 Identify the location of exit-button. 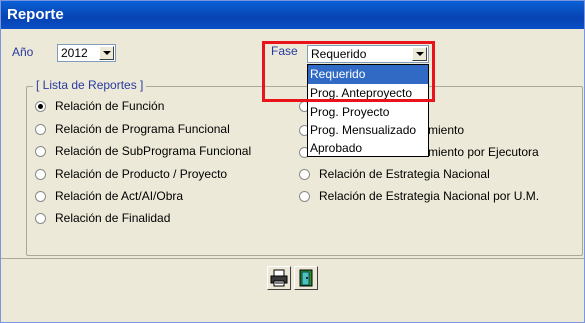
(306, 278).